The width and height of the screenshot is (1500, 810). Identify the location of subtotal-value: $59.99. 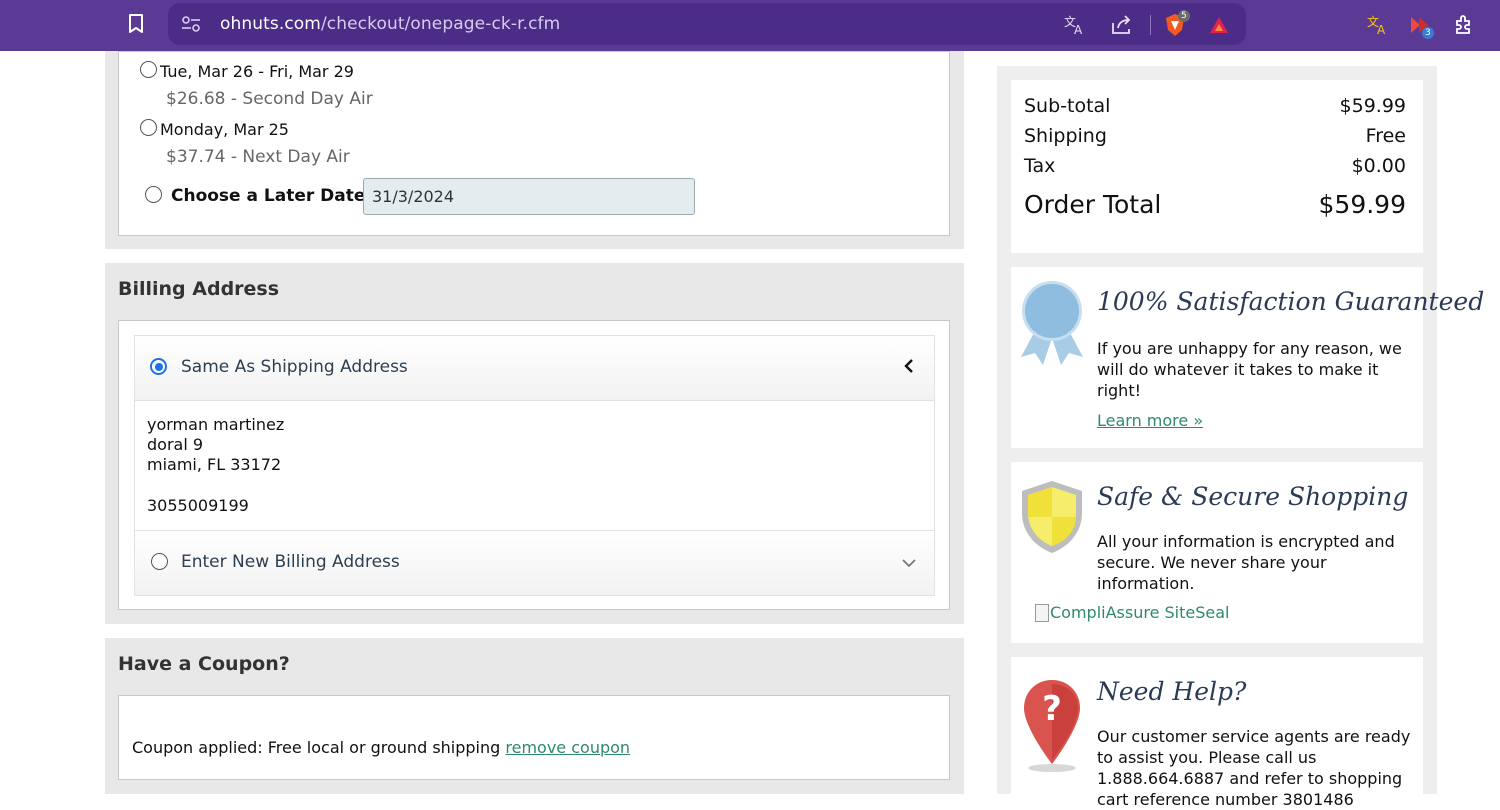
(1372, 106).